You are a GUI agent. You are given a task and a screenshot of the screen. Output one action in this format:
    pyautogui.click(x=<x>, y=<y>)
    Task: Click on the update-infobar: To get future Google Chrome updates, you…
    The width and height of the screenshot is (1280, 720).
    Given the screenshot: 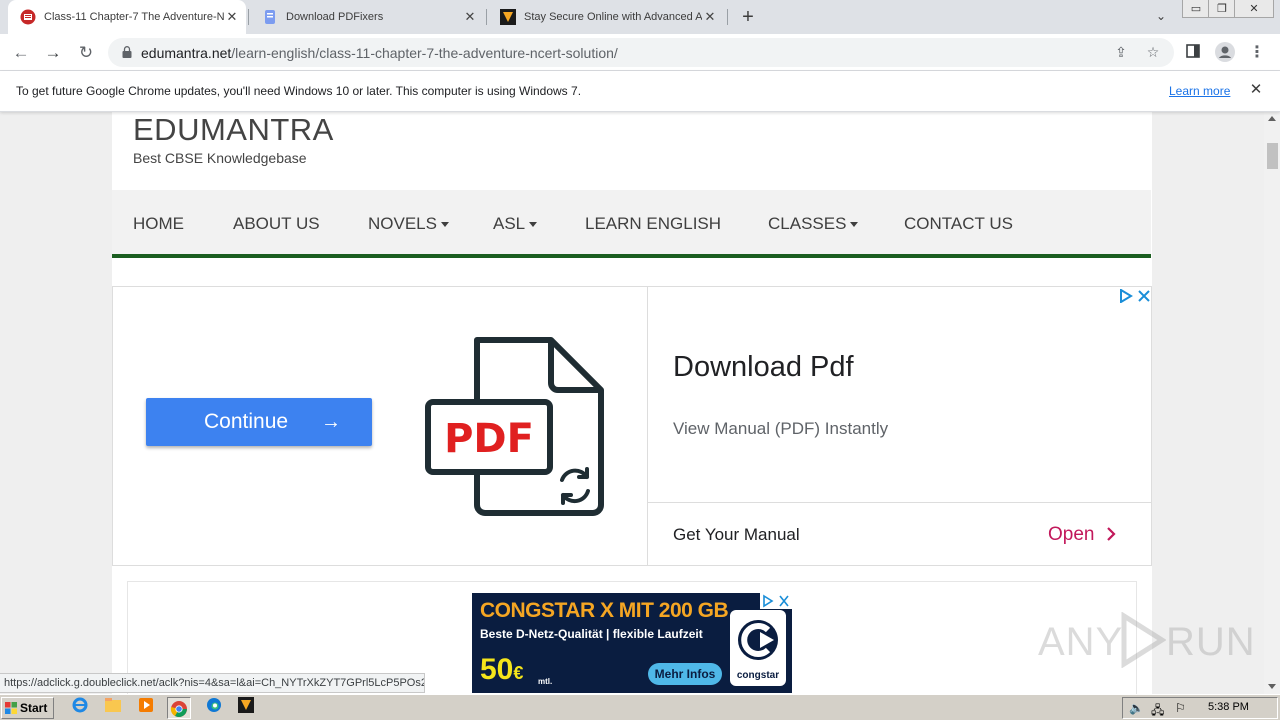 What is the action you would take?
    pyautogui.click(x=640, y=91)
    